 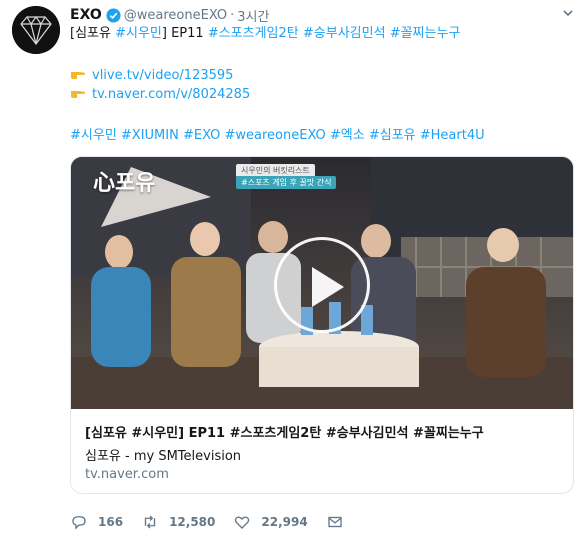 I want to click on tweet-text-line-1: [심포유 #시우민] EP11 #스포츠게임2탄 #승부사김민석 #꼴찌는누구, so click(x=265, y=34).